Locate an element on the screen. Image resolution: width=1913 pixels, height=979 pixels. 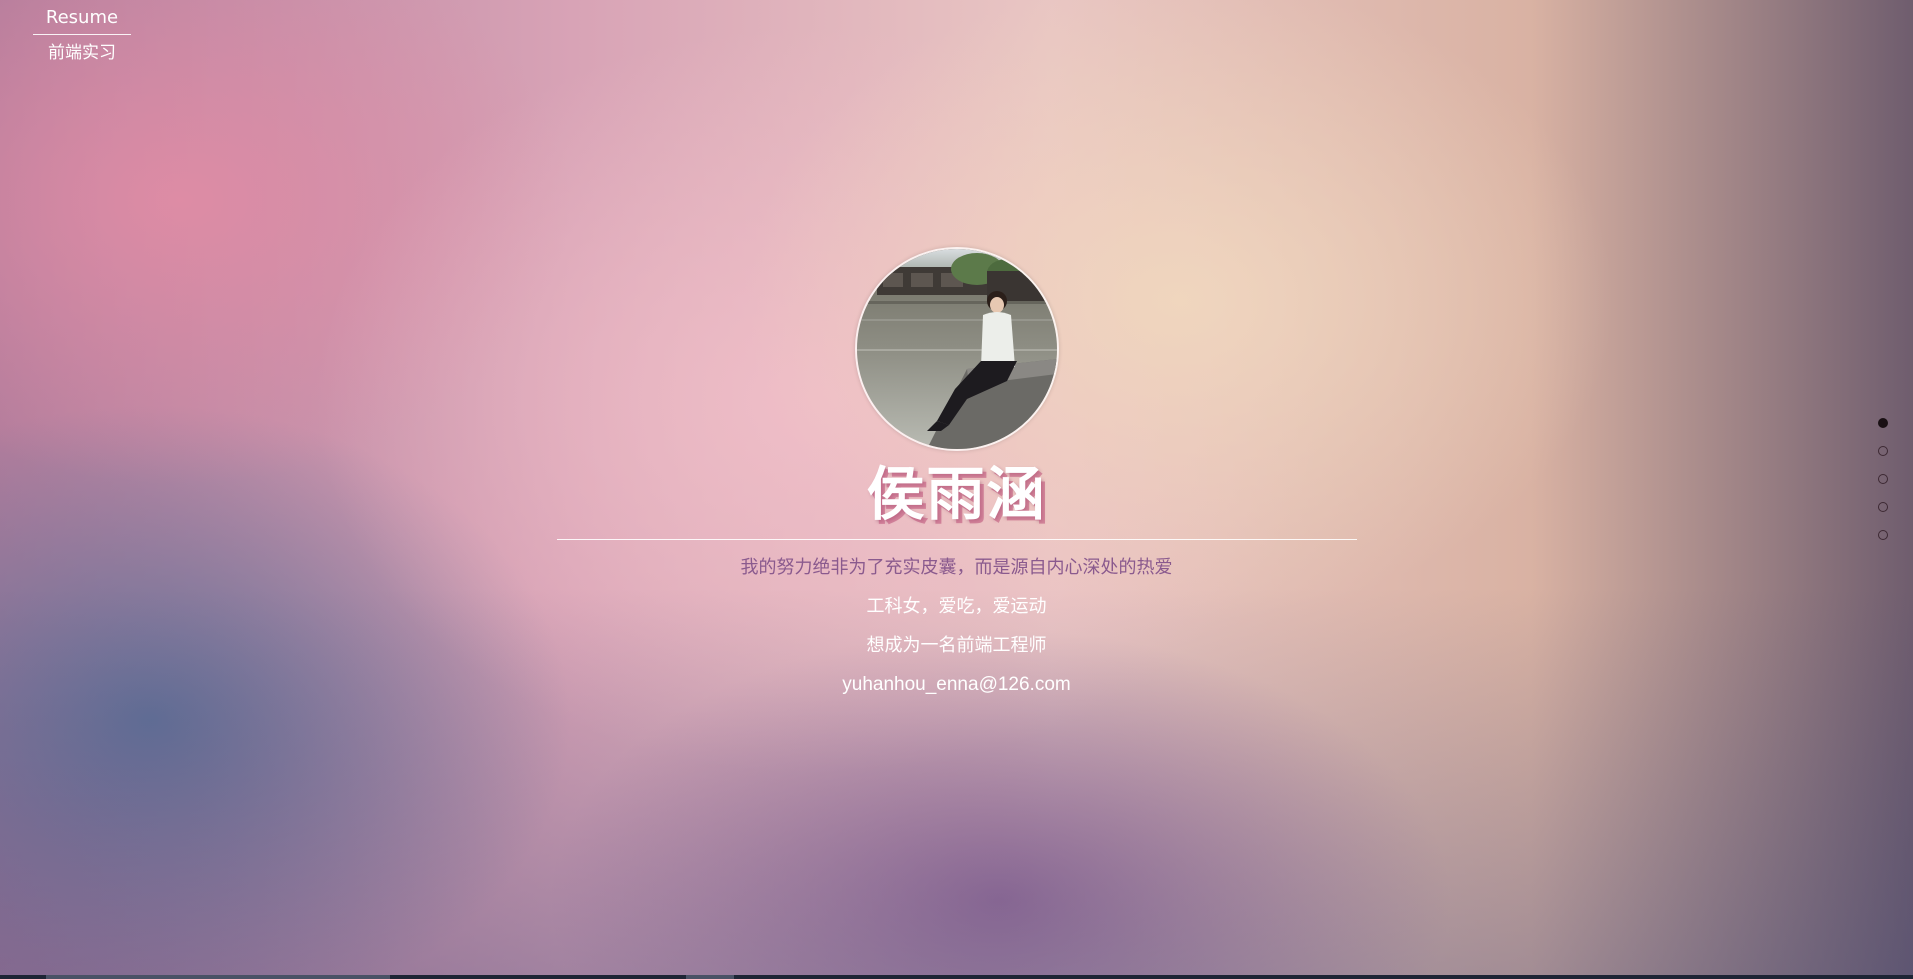
profile-description-1: 工科女，爱吃，爱运动 is located at coordinates (956, 606).